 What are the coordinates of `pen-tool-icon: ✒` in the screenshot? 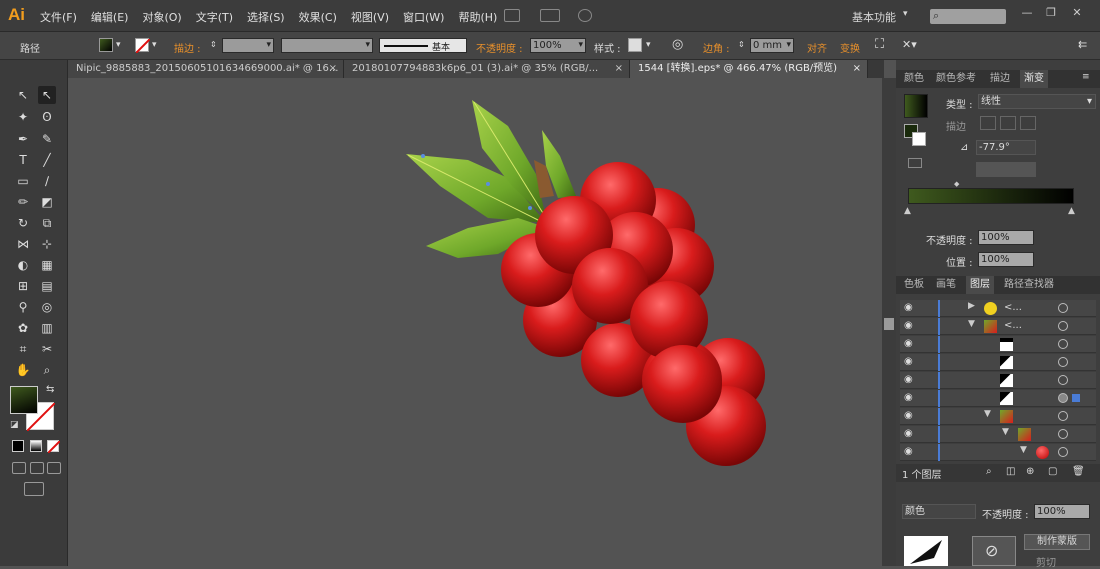 It's located at (23, 139).